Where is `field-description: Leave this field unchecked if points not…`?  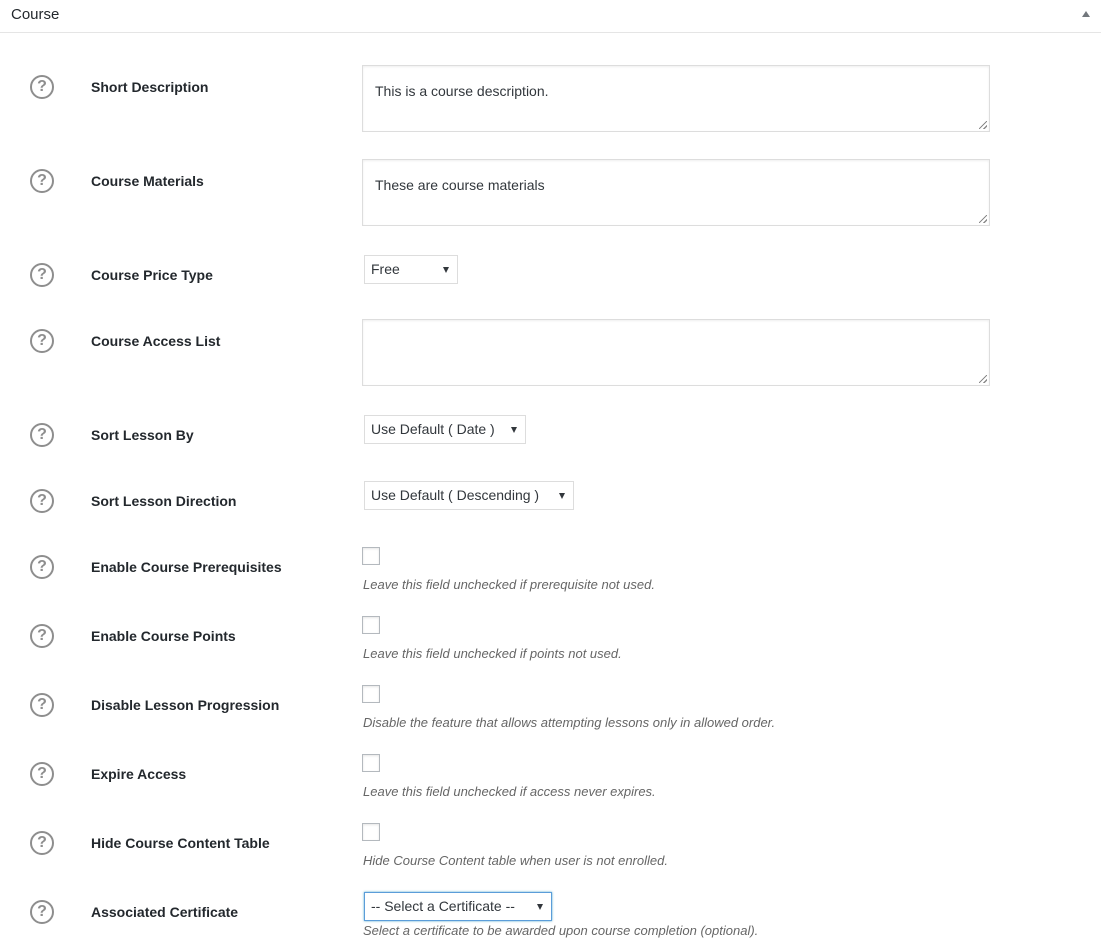
field-description: Leave this field unchecked if points not… is located at coordinates (492, 653).